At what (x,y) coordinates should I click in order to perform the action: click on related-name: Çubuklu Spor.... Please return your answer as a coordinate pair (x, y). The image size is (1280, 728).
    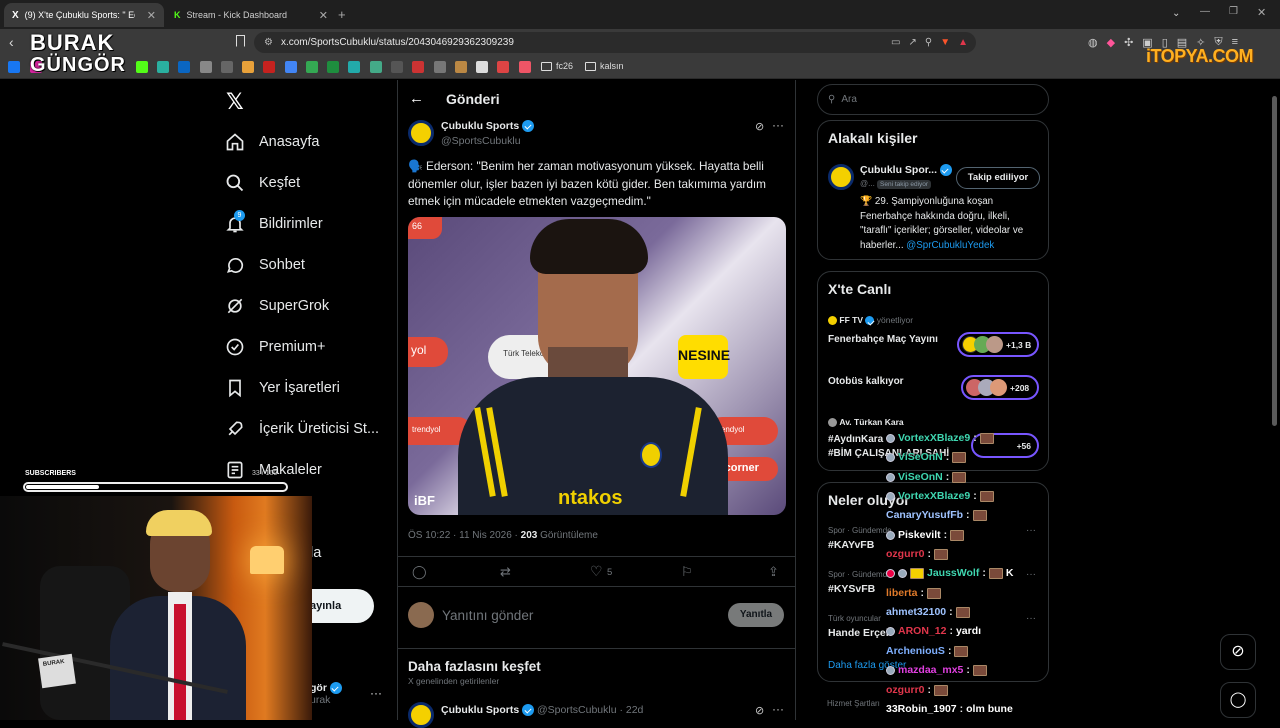
    Looking at the image, I should click on (898, 170).